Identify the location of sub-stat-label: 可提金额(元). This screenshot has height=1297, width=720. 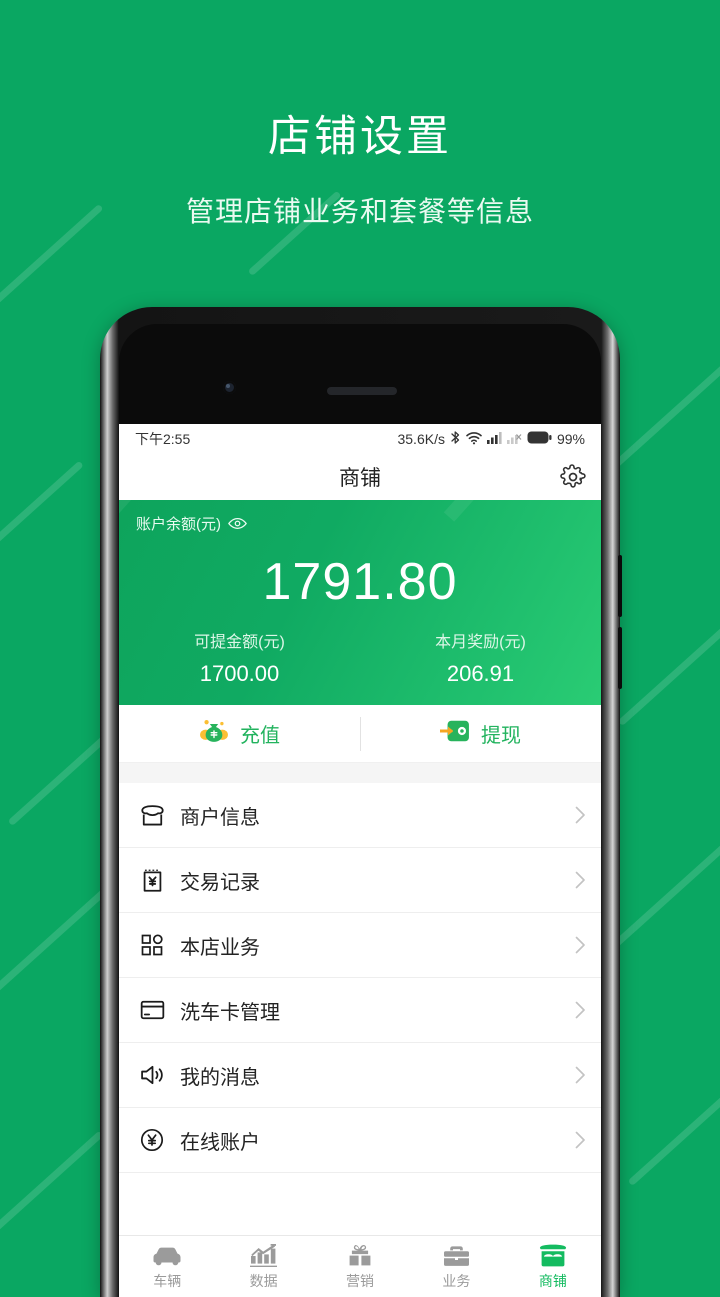
(239, 642).